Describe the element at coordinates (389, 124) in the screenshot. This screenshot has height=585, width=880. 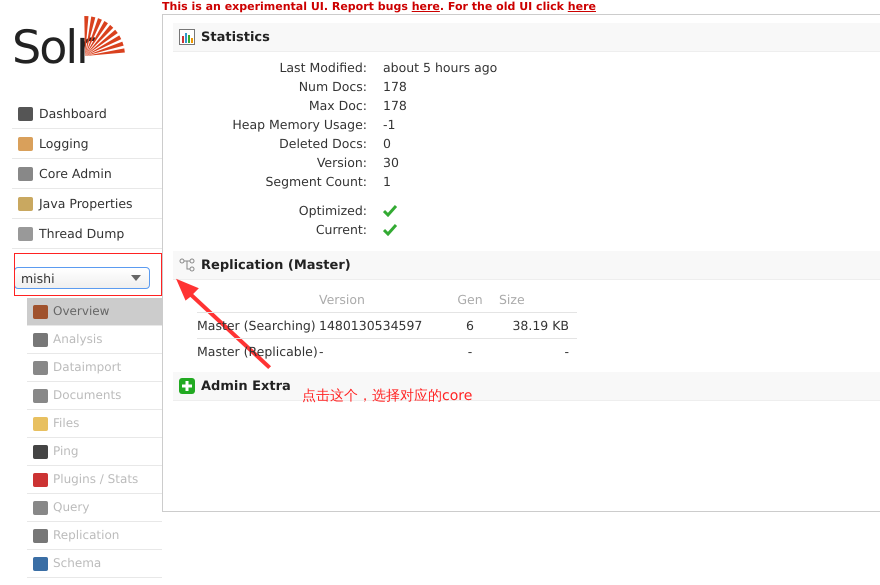
I see `stat-value: -1` at that location.